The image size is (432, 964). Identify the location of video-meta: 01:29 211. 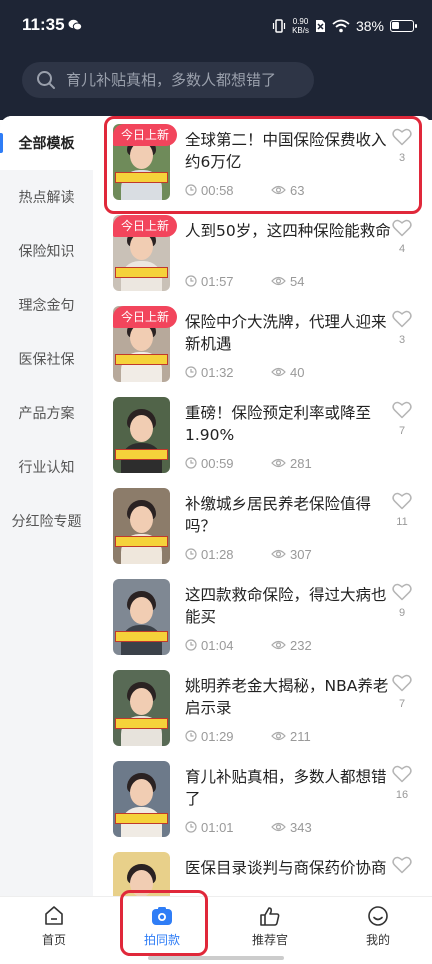
(248, 736).